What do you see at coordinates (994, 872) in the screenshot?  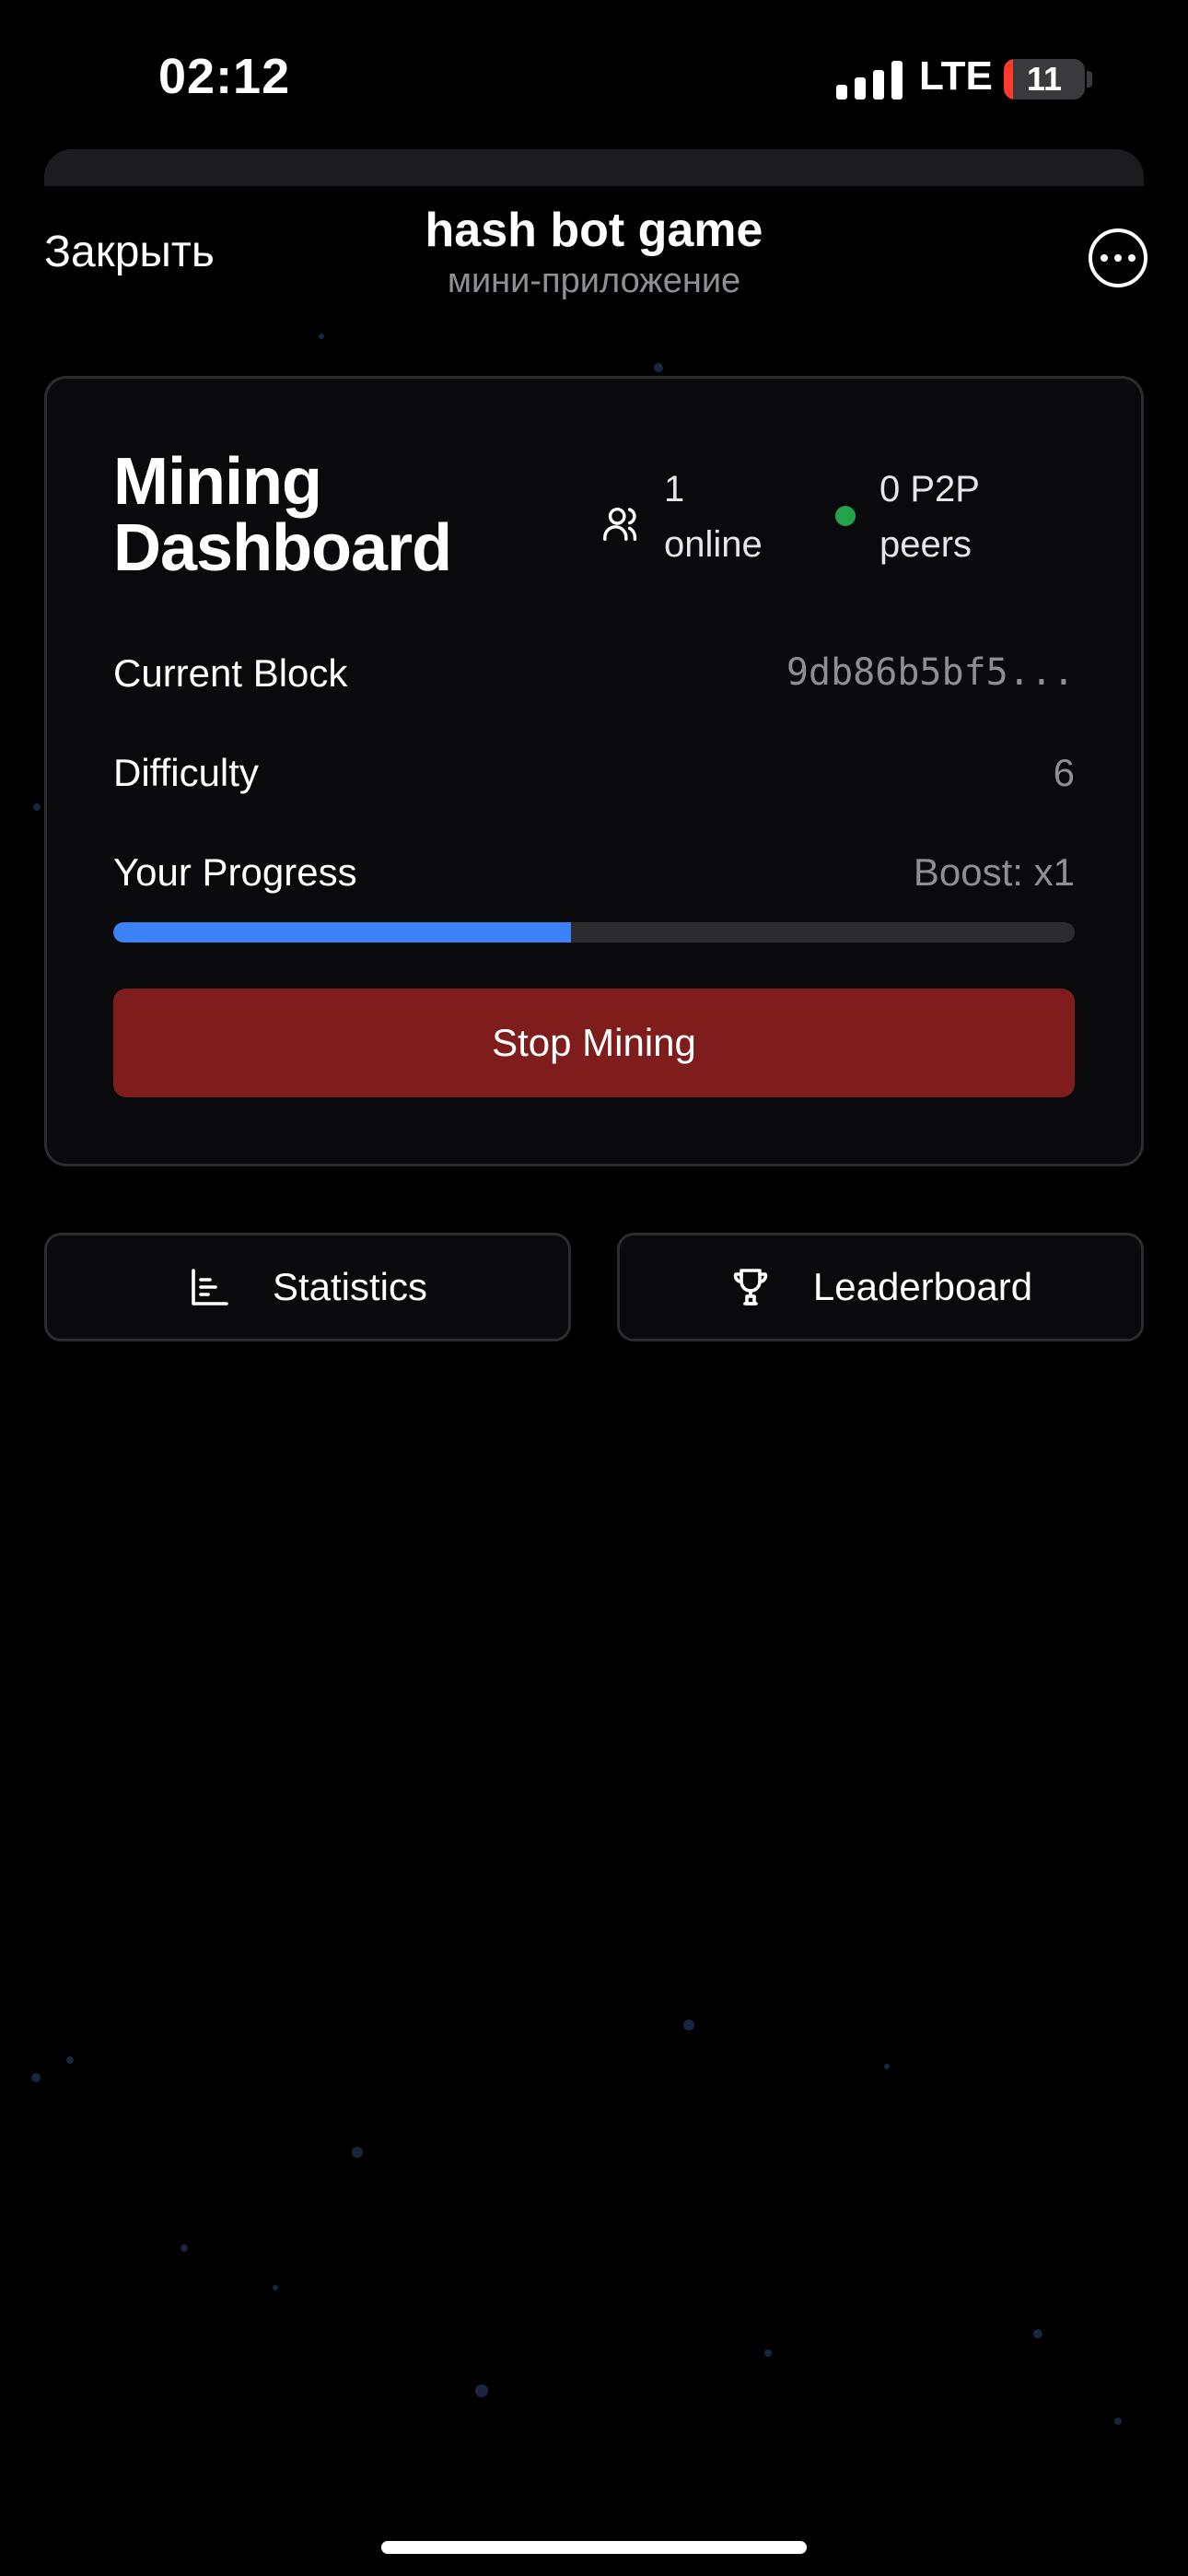 I see `boost-value: Boost: x1` at bounding box center [994, 872].